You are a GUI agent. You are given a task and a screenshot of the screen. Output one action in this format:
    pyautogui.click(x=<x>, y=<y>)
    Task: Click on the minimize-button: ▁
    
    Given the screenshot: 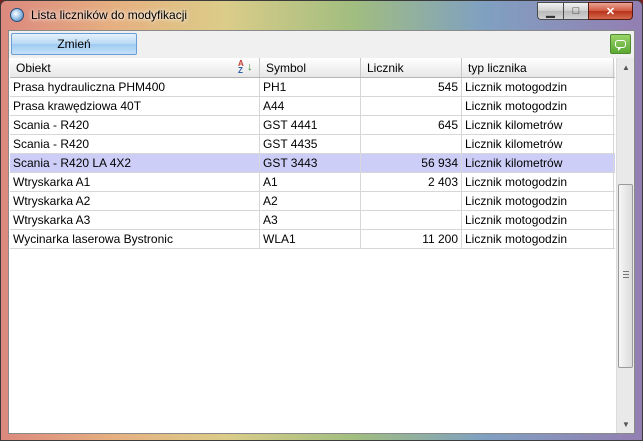 What is the action you would take?
    pyautogui.click(x=550, y=11)
    